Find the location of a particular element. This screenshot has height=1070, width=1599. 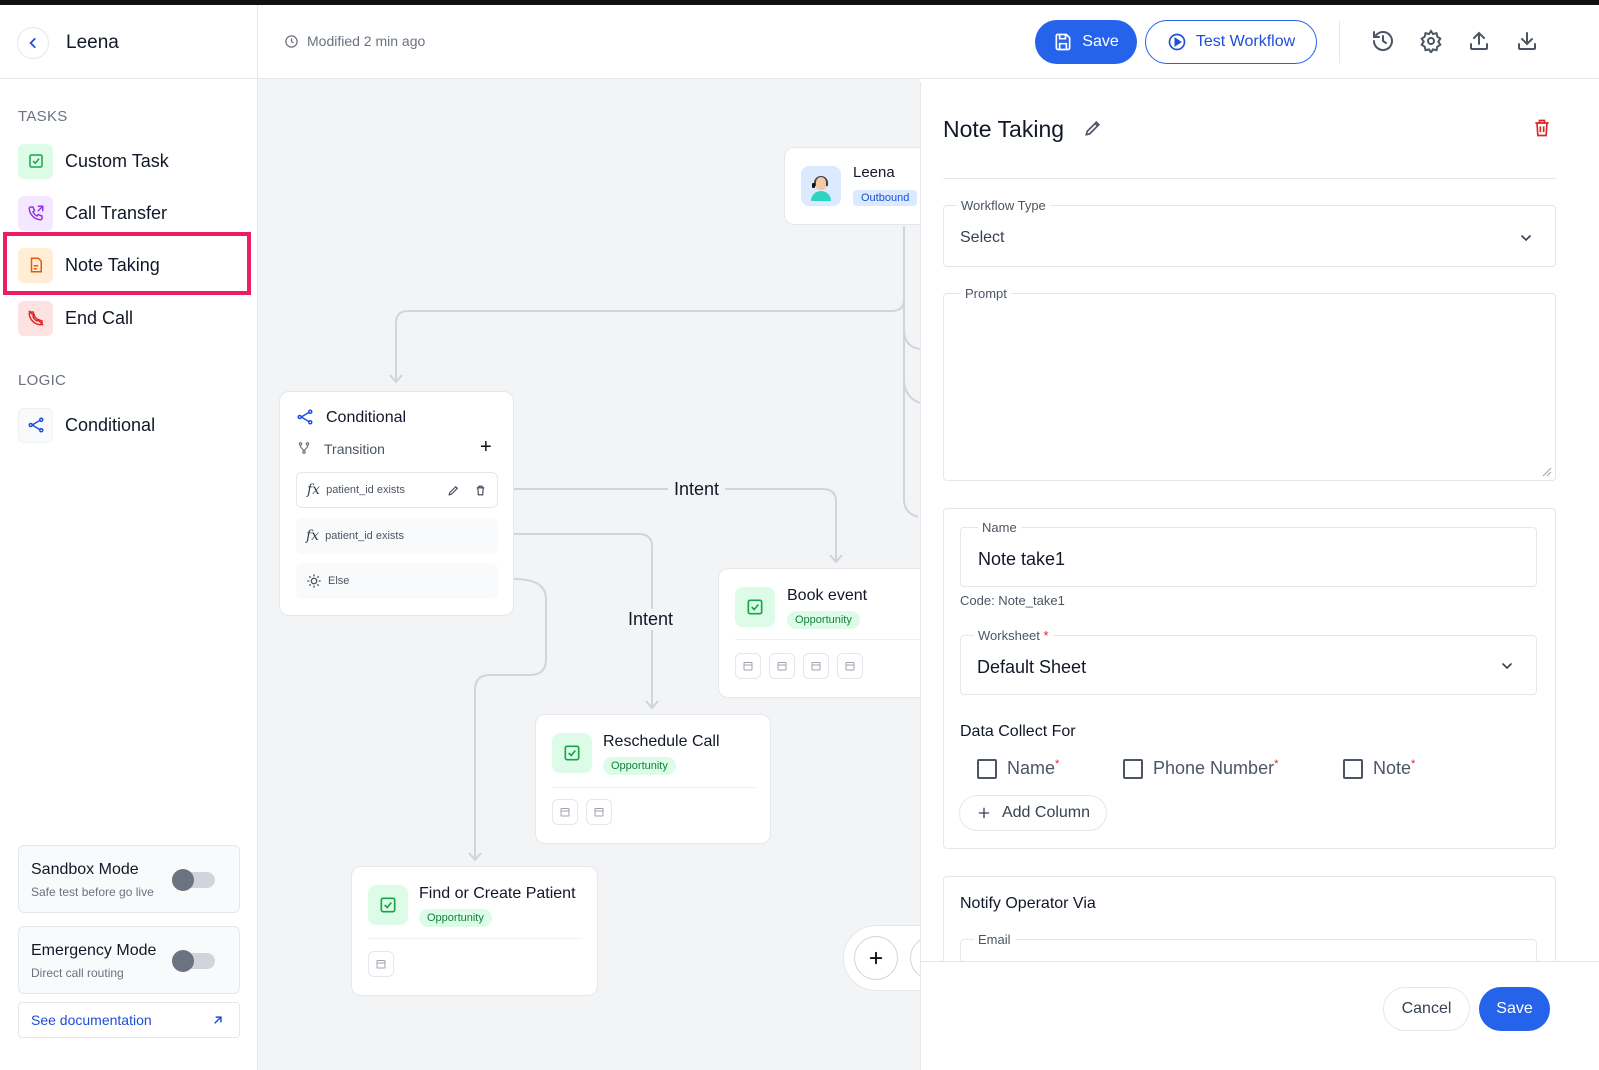

column-checkbox-name: Name* is located at coordinates (1018, 768).